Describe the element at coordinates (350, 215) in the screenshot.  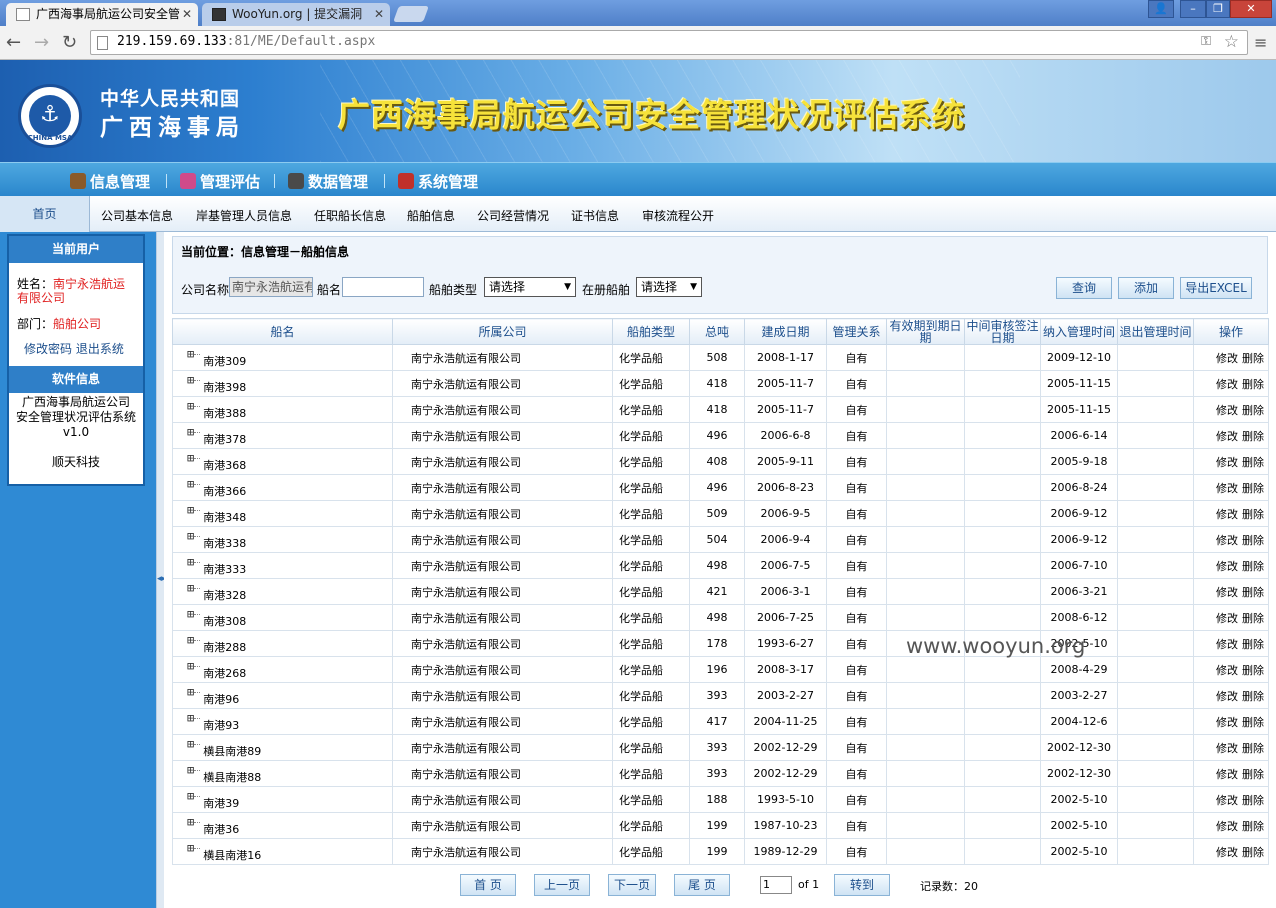
I see `tab-captains: 任职船长信息` at that location.